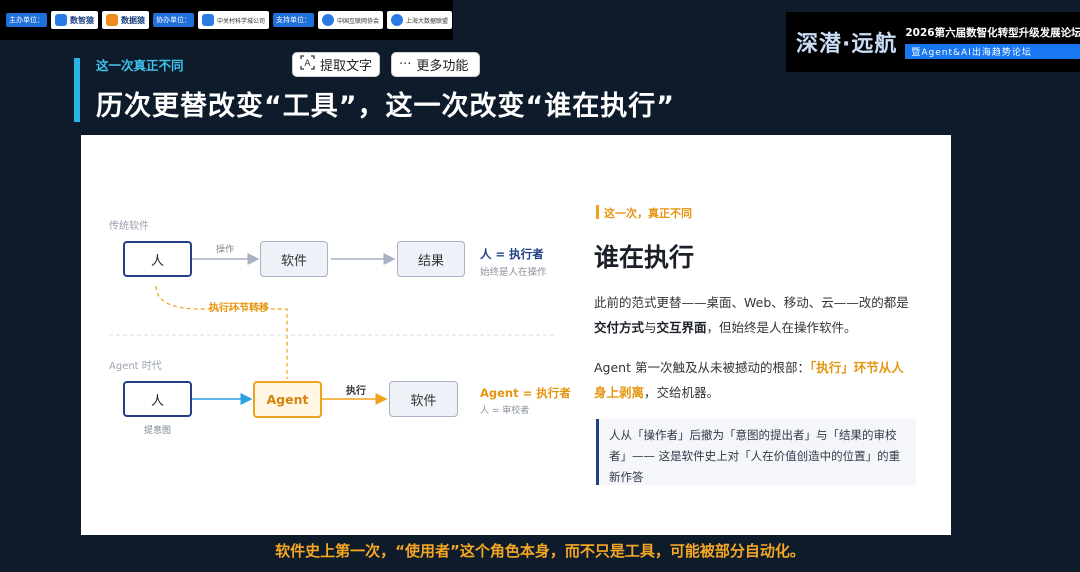 Image resolution: width=1080 pixels, height=572 pixels. Describe the element at coordinates (512, 254) in the screenshot. I see `role-executor-label: 人 = 执行者` at that location.